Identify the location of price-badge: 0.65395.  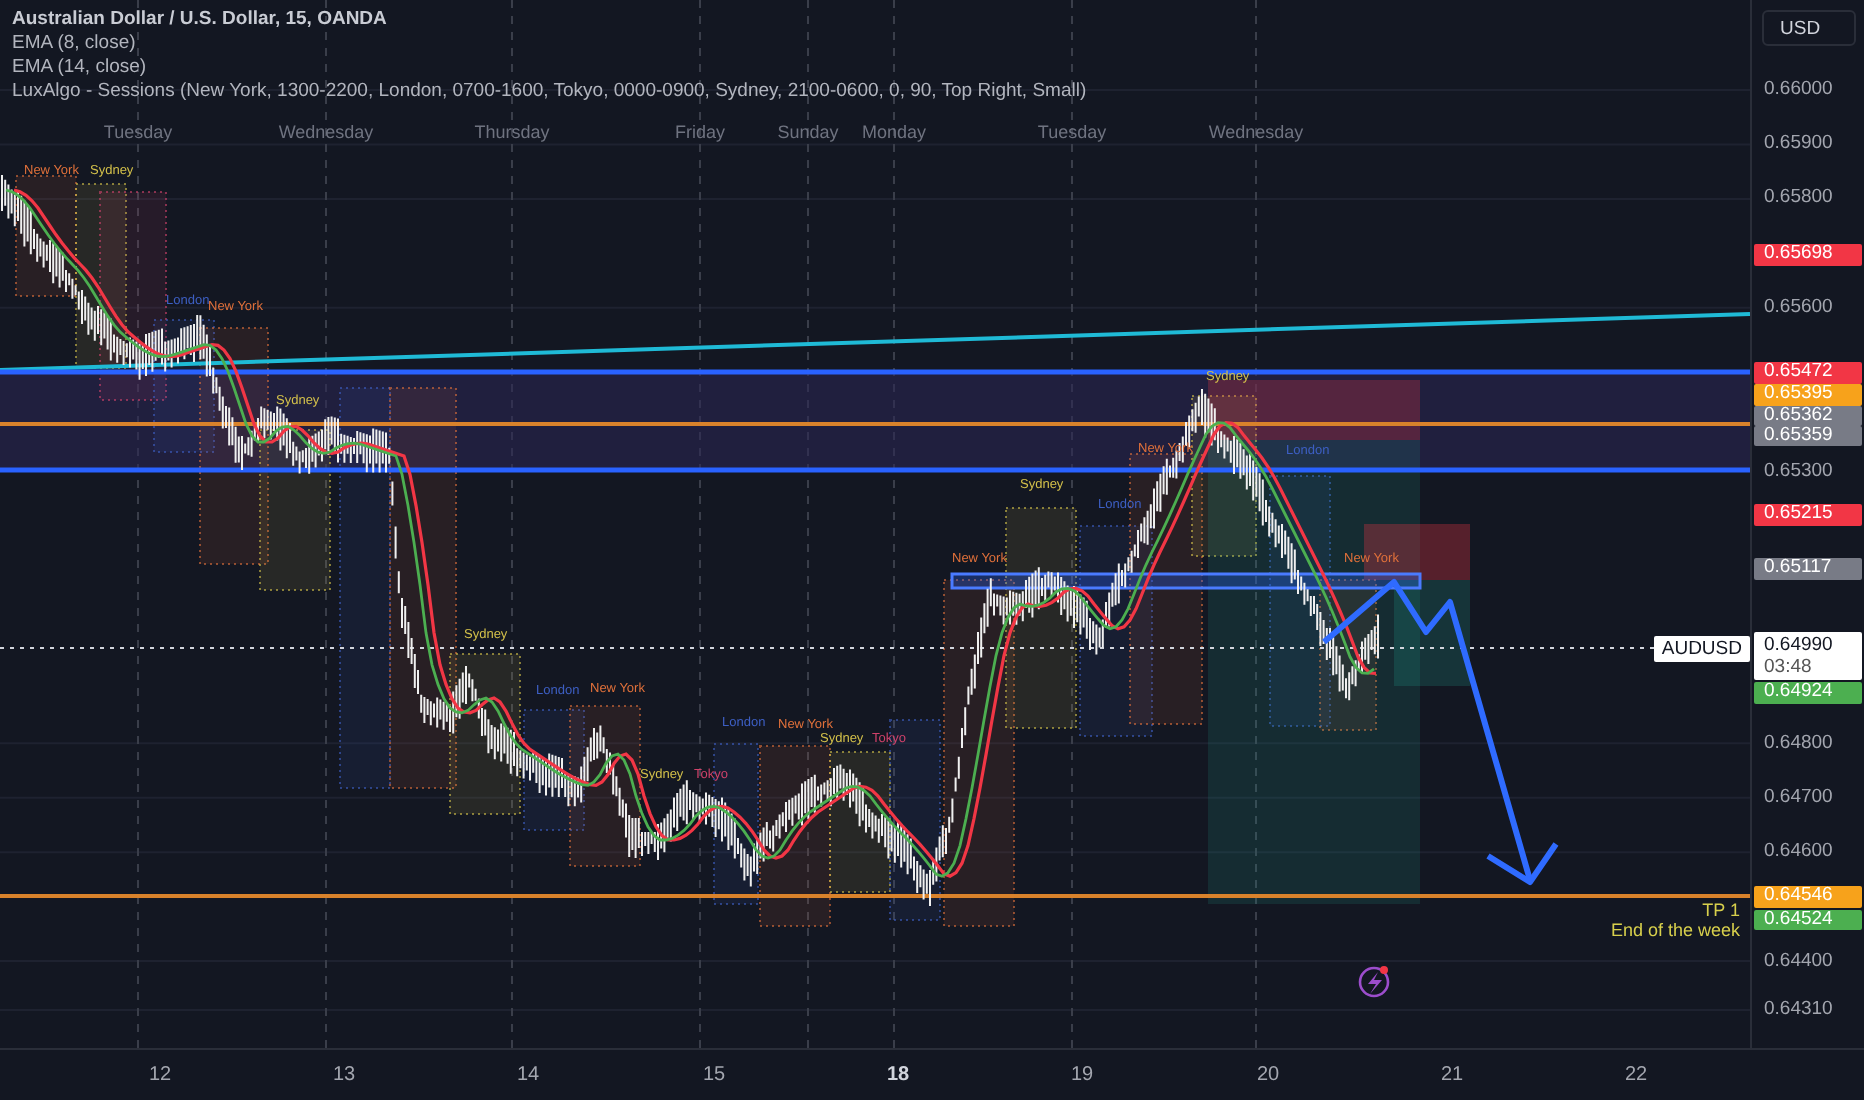
(1808, 394).